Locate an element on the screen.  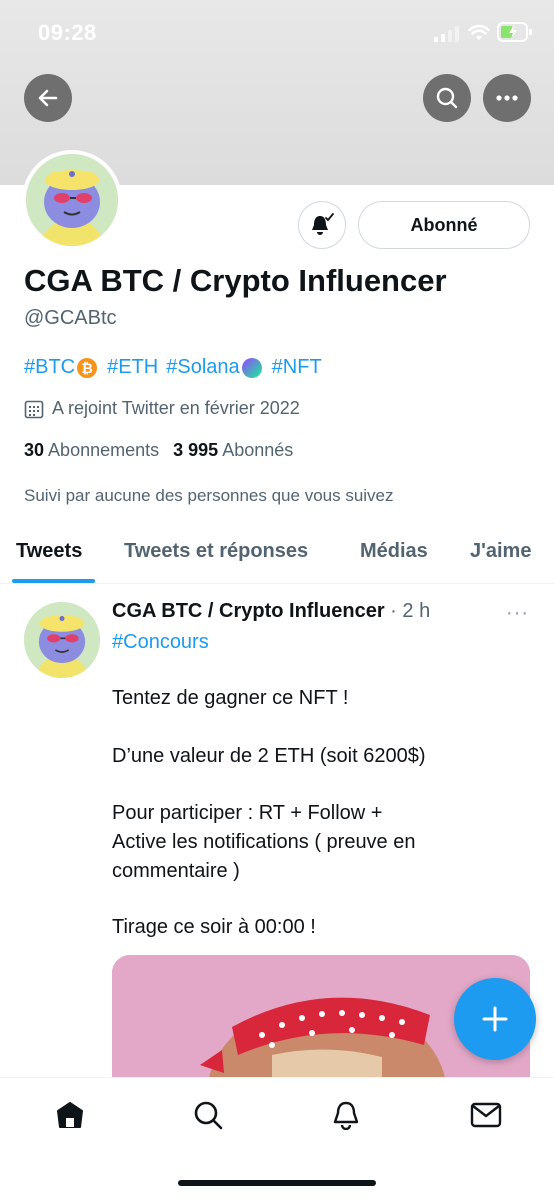
profile-avatar is located at coordinates (72, 200).